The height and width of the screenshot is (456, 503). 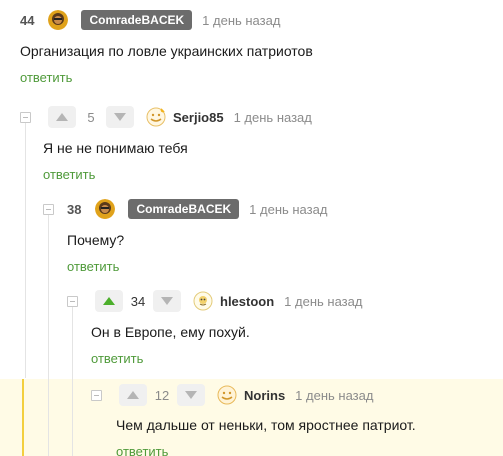 What do you see at coordinates (27, 20) in the screenshot?
I see `comment-rating: 44` at bounding box center [27, 20].